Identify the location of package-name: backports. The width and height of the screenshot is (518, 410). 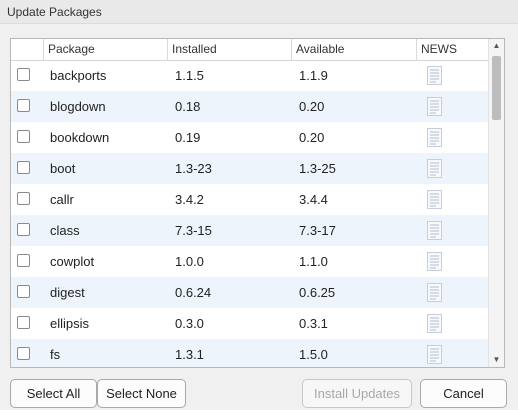
(78, 75).